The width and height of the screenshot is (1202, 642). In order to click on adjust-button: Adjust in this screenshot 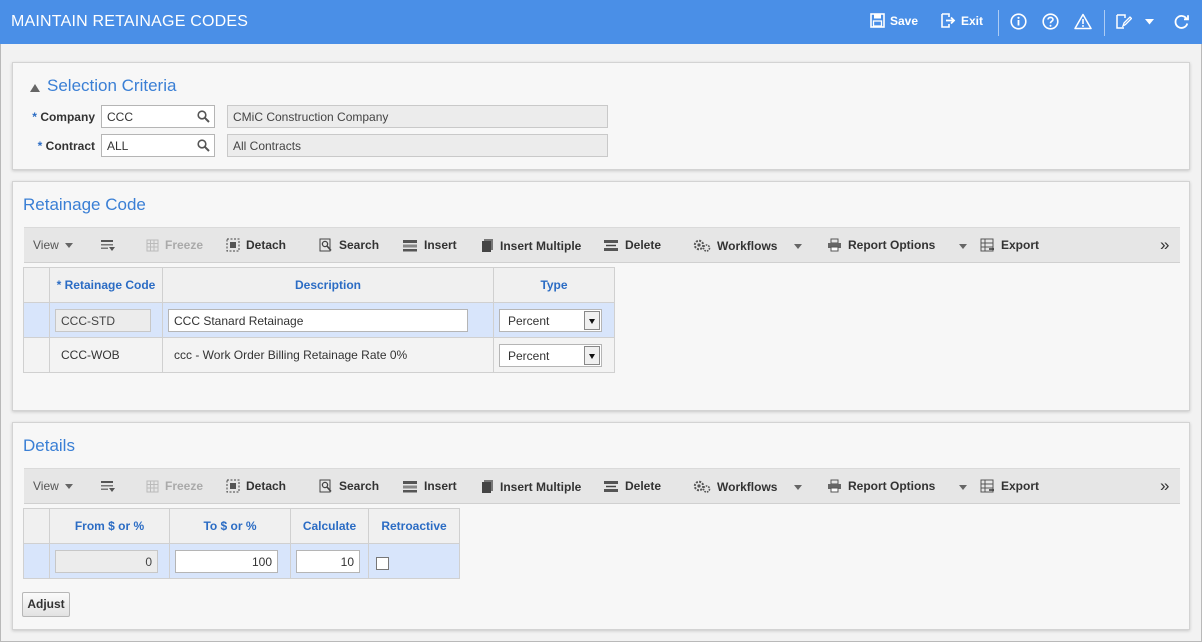, I will do `click(46, 604)`.